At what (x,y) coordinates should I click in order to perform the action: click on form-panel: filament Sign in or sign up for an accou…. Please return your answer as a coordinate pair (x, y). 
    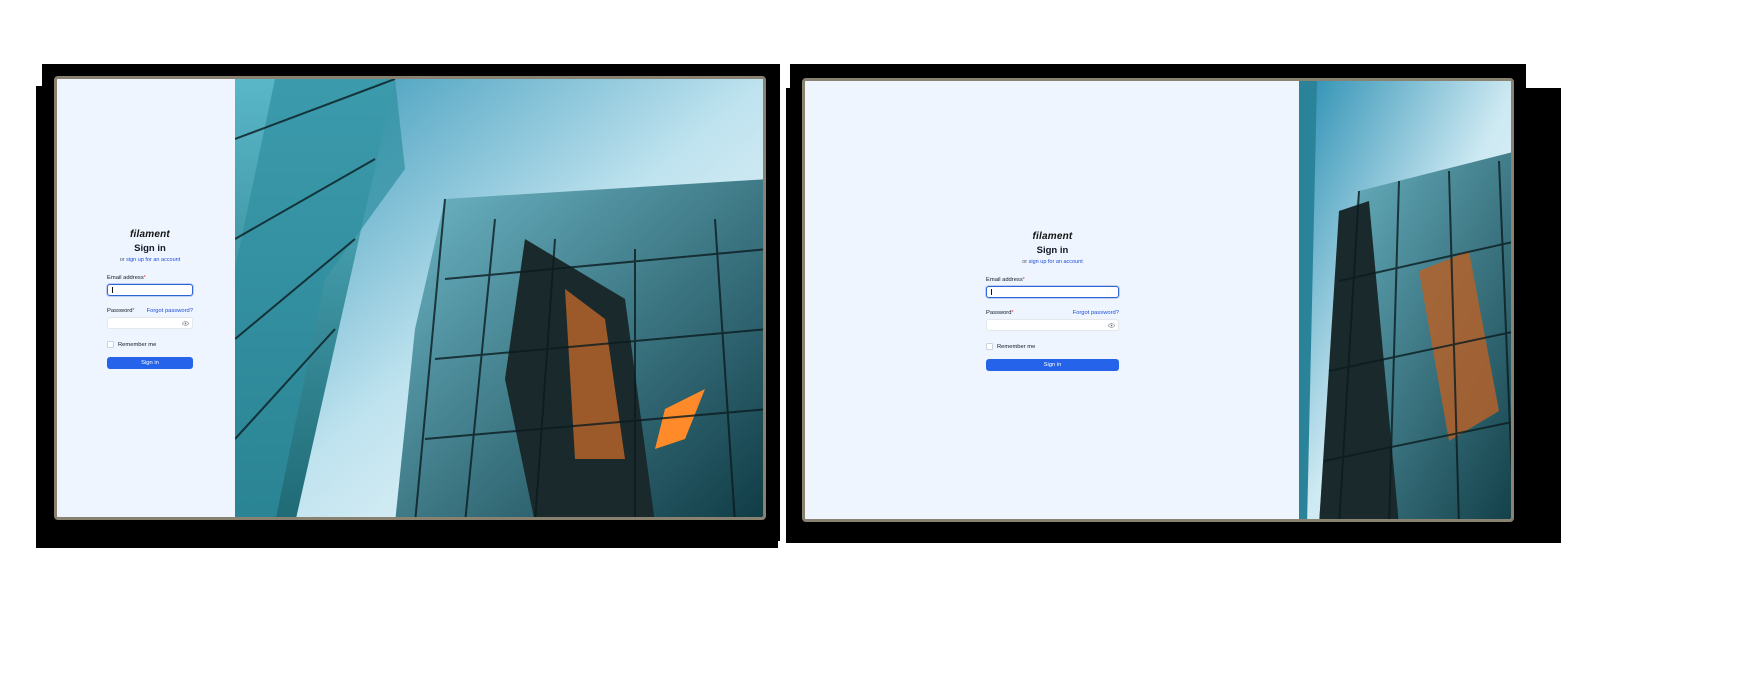
    Looking at the image, I should click on (146, 298).